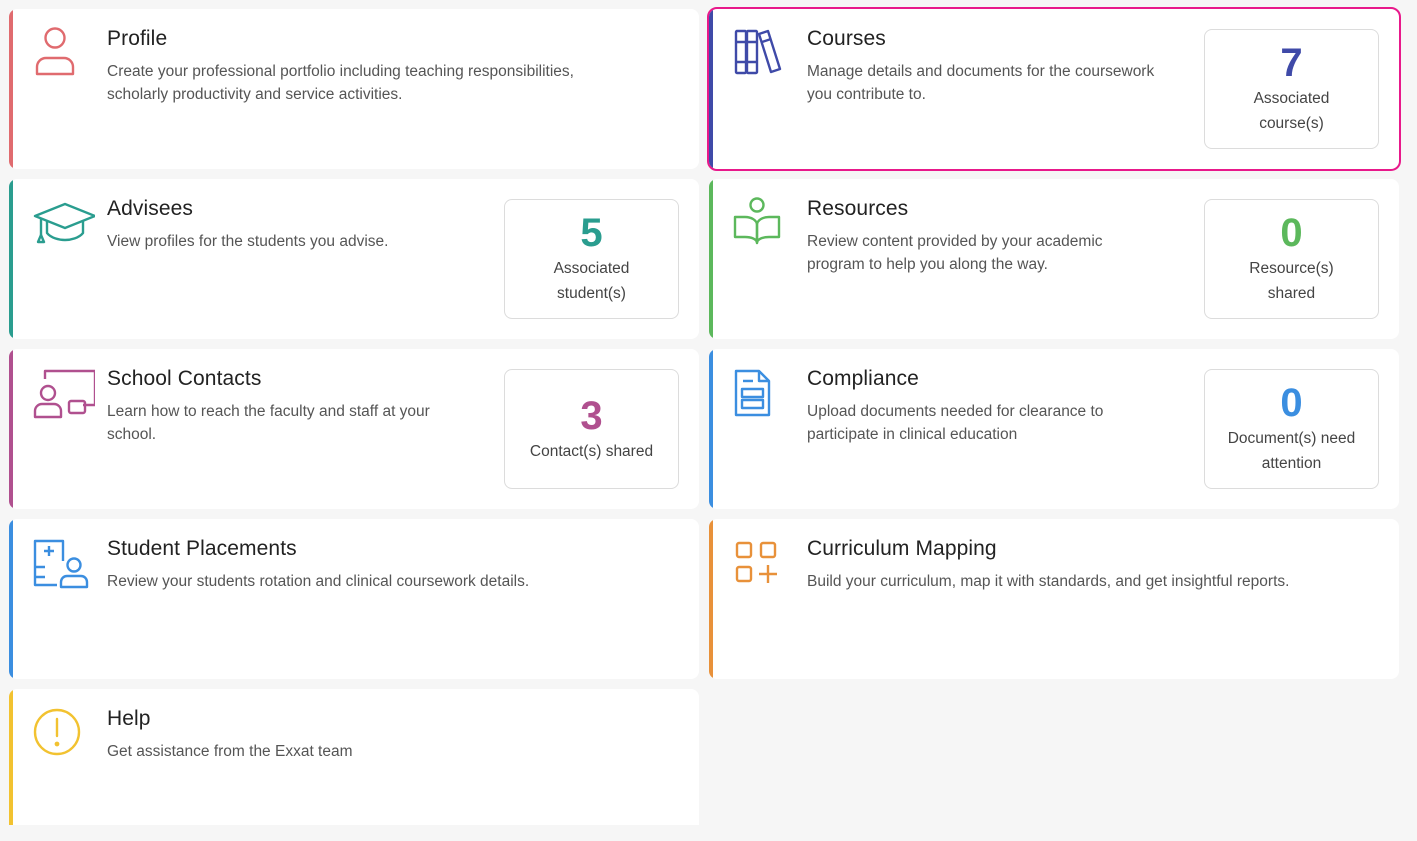 The height and width of the screenshot is (841, 1417). What do you see at coordinates (1291, 259) in the screenshot?
I see `resources-stat-box: 0 Resource(s) shared` at bounding box center [1291, 259].